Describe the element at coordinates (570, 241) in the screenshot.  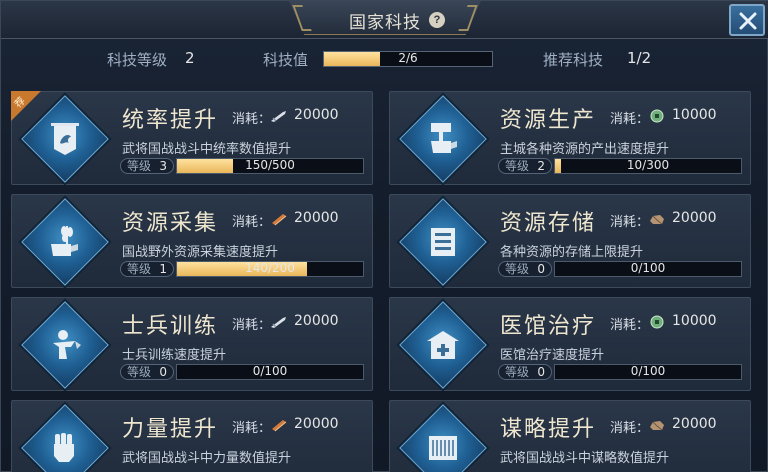
I see `tech-card: 资源存储 消耗： 20000 各种资源的存储上限提升 等级 0 0/100` at that location.